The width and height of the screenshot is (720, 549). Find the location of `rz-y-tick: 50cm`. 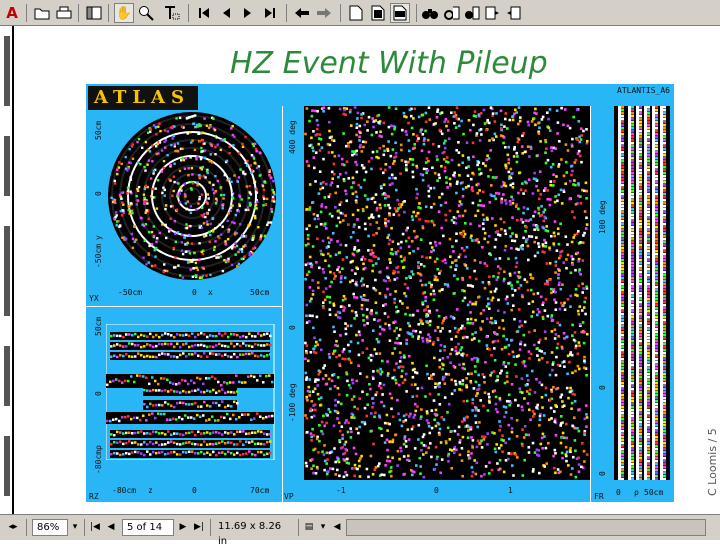

rz-y-tick: 50cm is located at coordinates (98, 326).